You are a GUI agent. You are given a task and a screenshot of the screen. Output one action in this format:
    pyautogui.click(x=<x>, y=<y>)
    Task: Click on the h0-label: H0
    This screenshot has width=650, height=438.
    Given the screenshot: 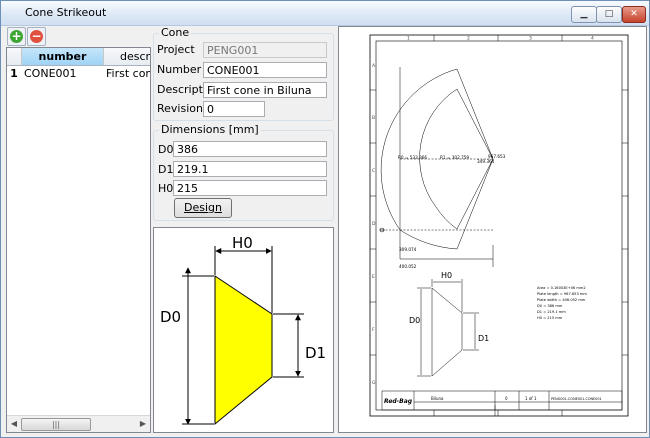 What is the action you would take?
    pyautogui.click(x=166, y=188)
    